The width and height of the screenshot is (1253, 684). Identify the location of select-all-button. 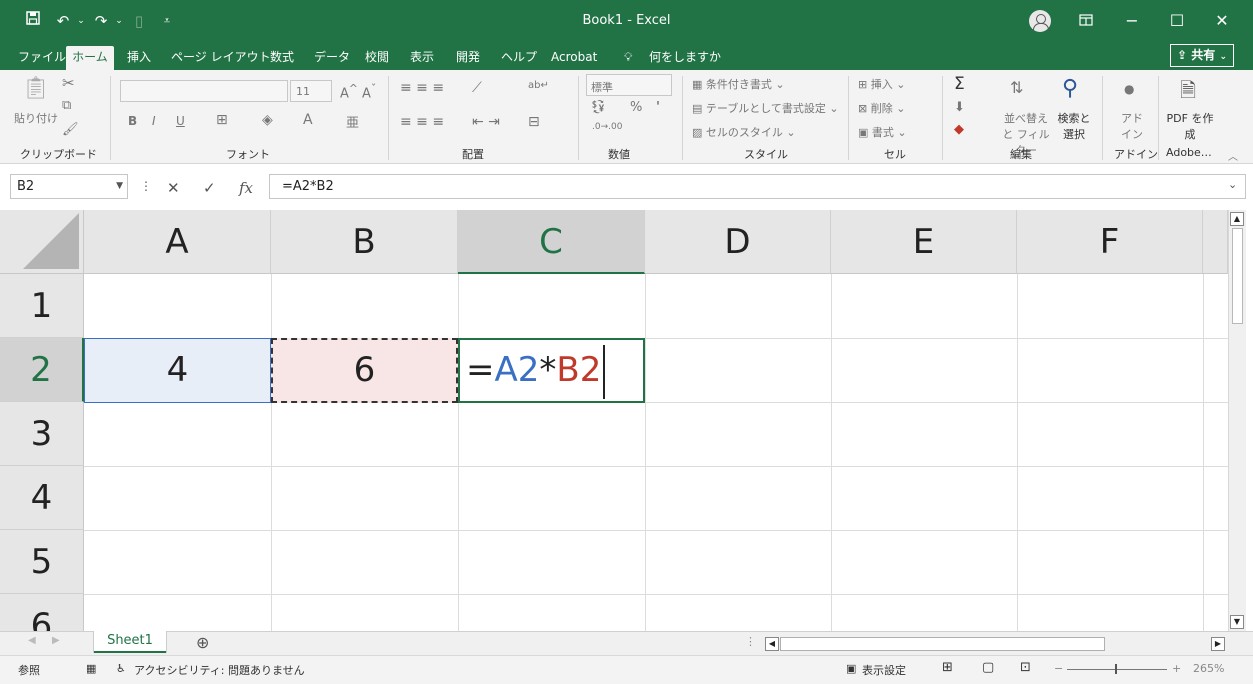
(42, 242).